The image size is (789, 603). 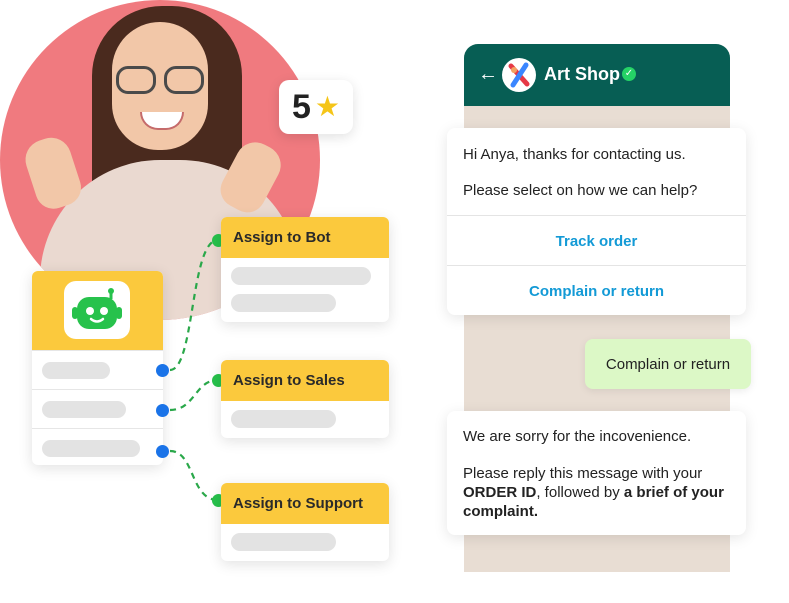 I want to click on message-text: Please reply this message with your, so click(x=583, y=473).